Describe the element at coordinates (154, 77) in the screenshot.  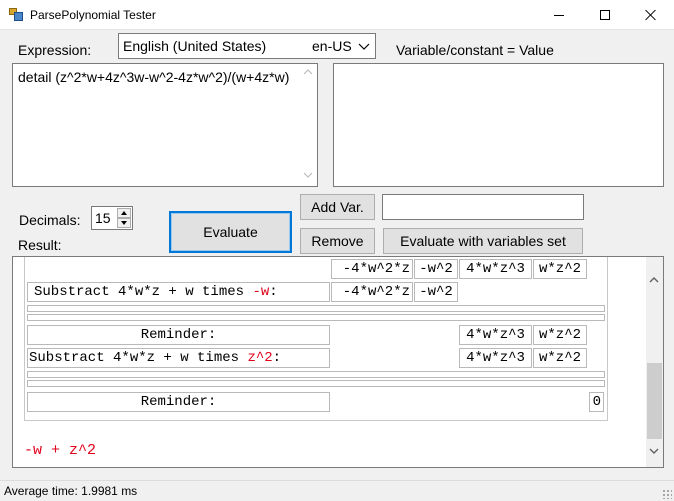
I see `expression-text: detail (z^2*w+4z^3w-w^2-4z*w^2)/(w+4z*w)` at that location.